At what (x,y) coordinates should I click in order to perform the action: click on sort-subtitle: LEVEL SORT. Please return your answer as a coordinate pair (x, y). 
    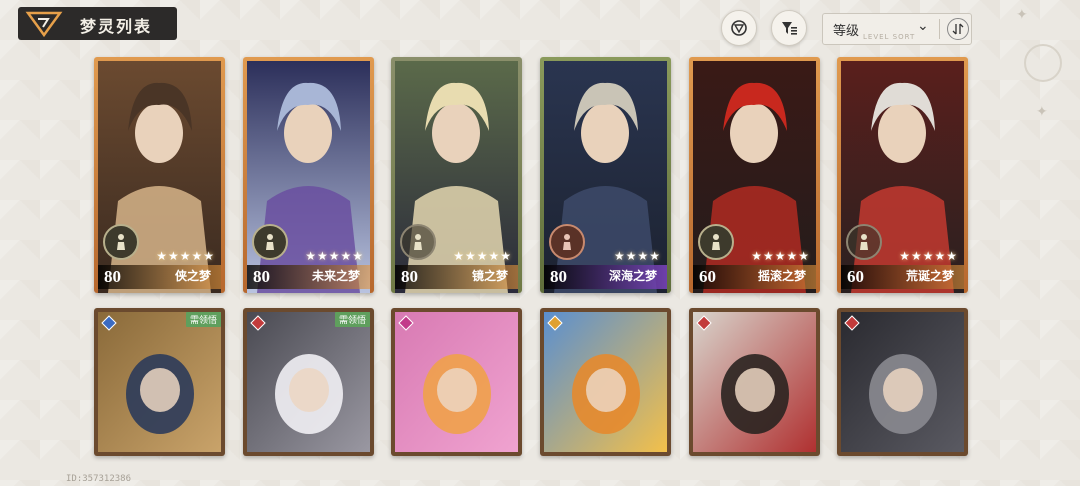
    Looking at the image, I should click on (889, 37).